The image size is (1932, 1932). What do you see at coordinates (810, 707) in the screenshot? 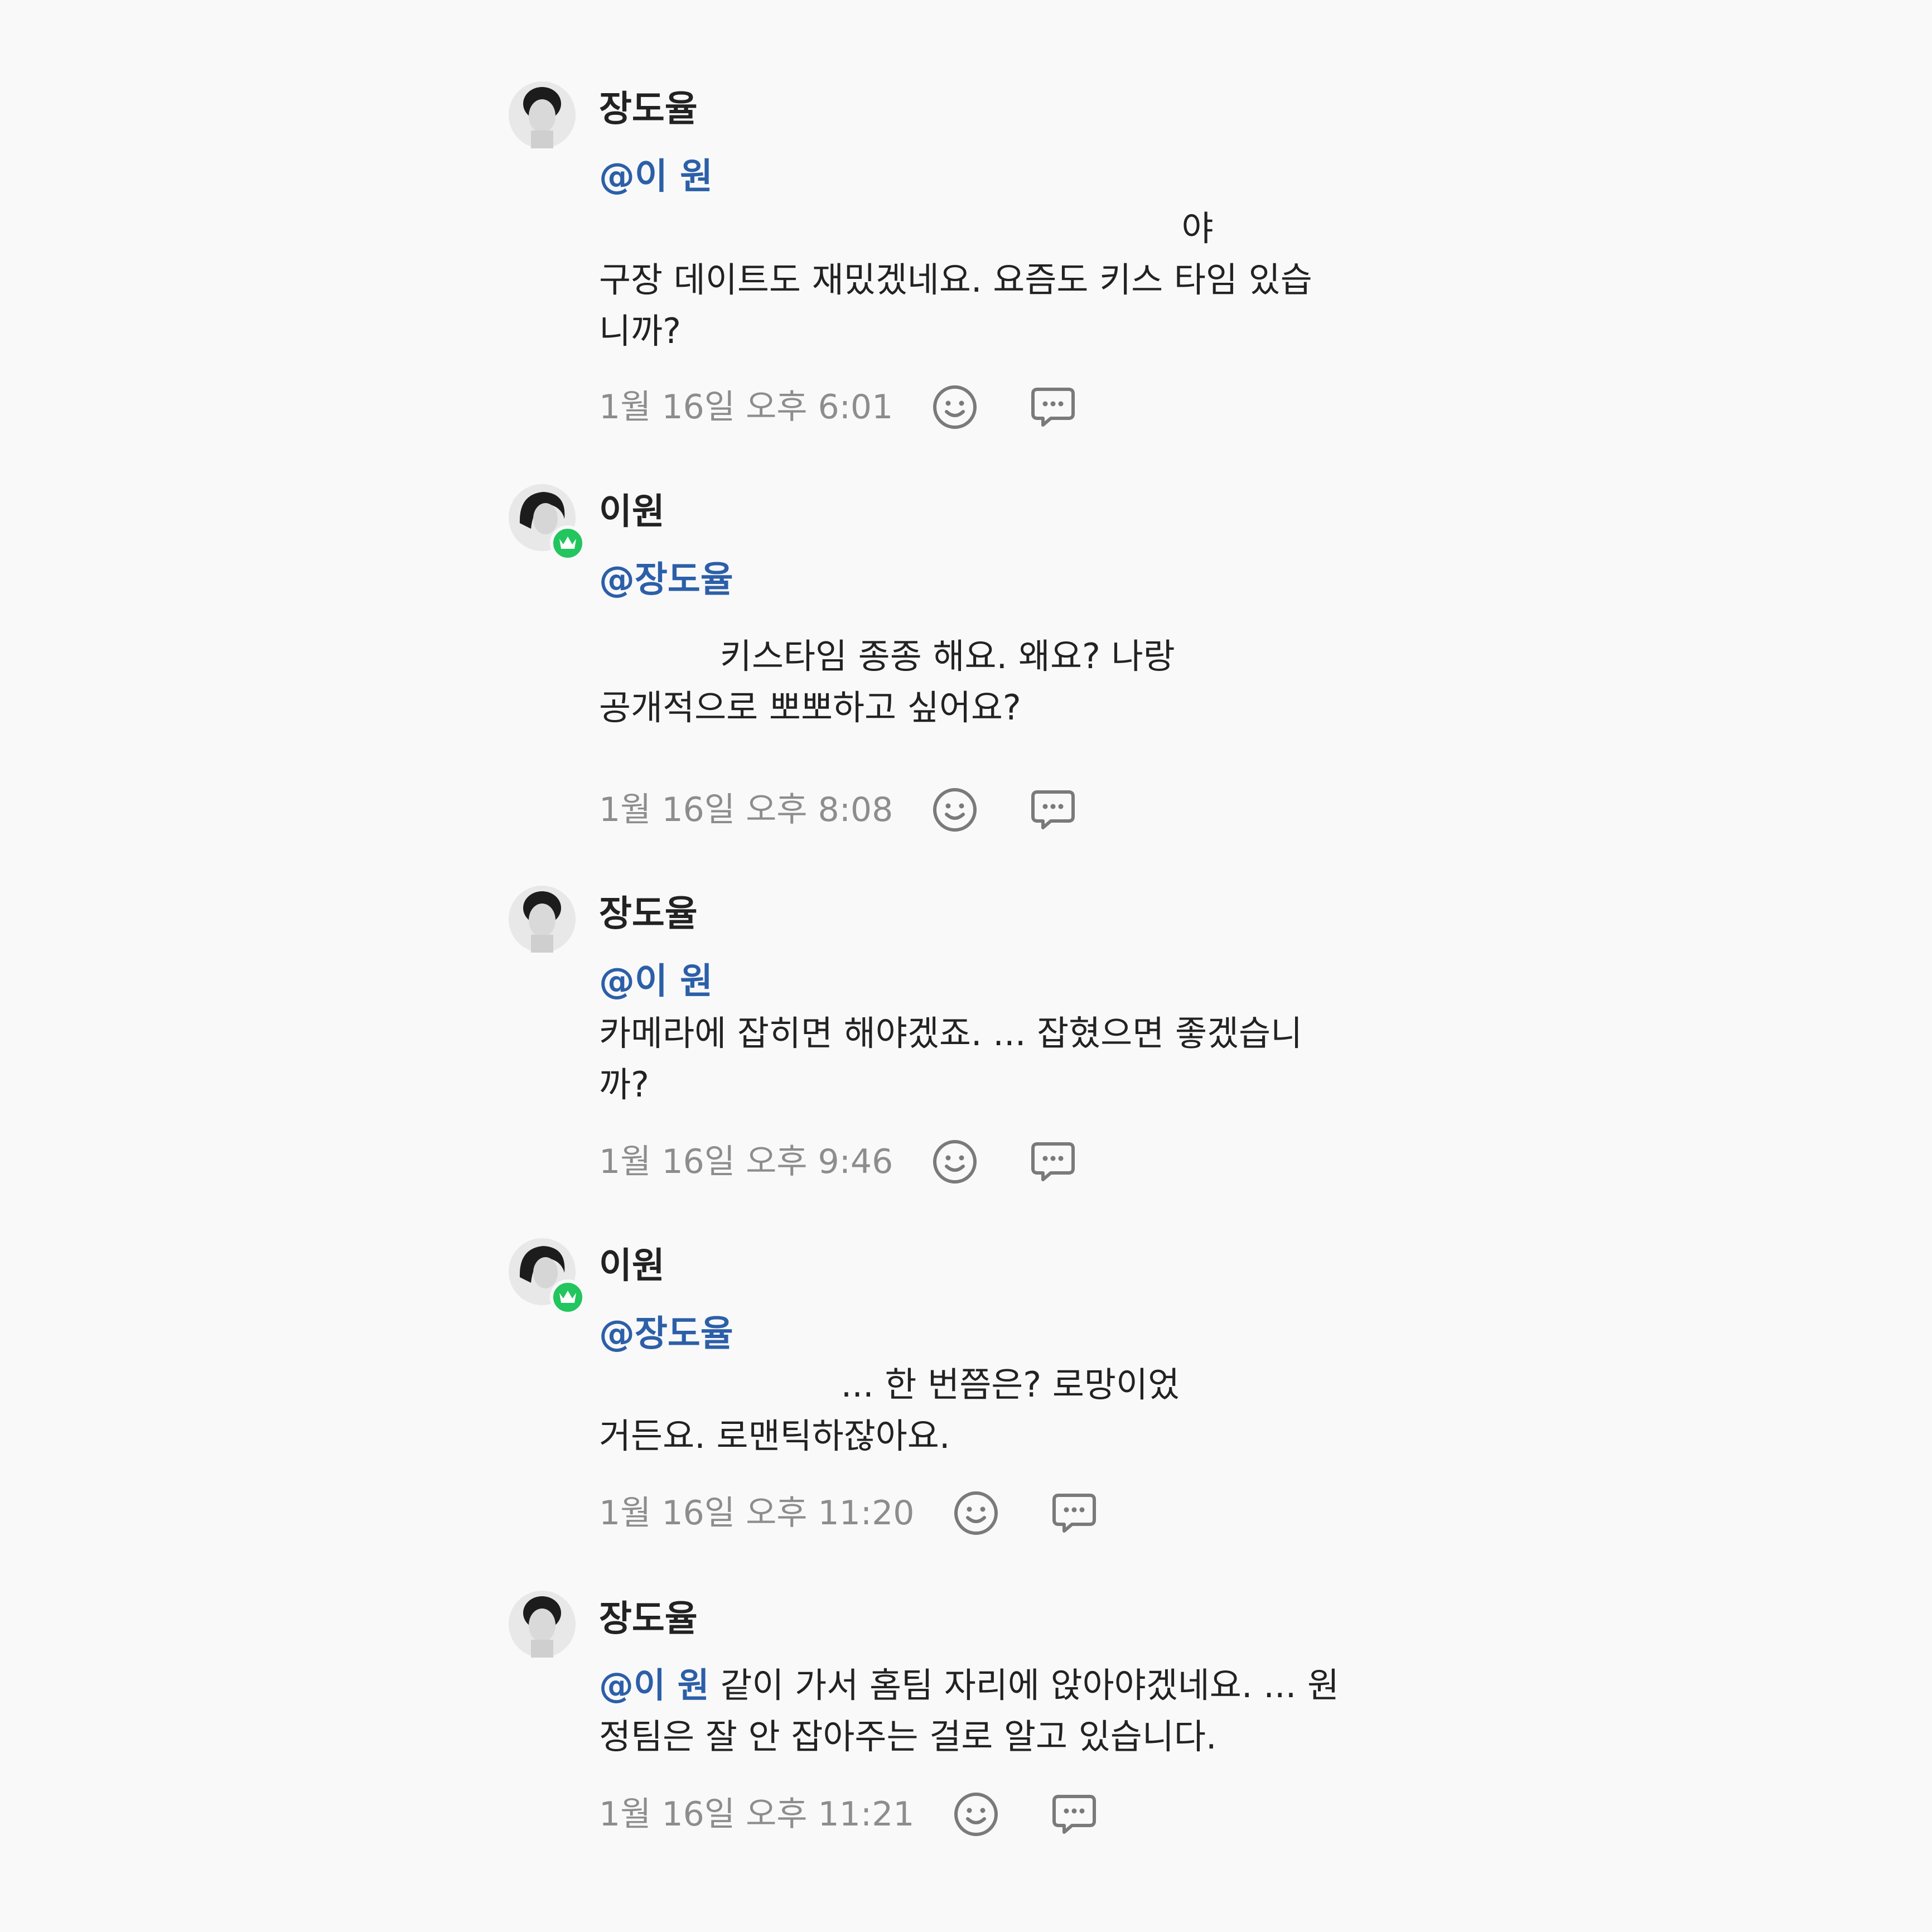
I see `comment-text-line: 공개적으로 뽀뽀하고 싶어요?` at bounding box center [810, 707].